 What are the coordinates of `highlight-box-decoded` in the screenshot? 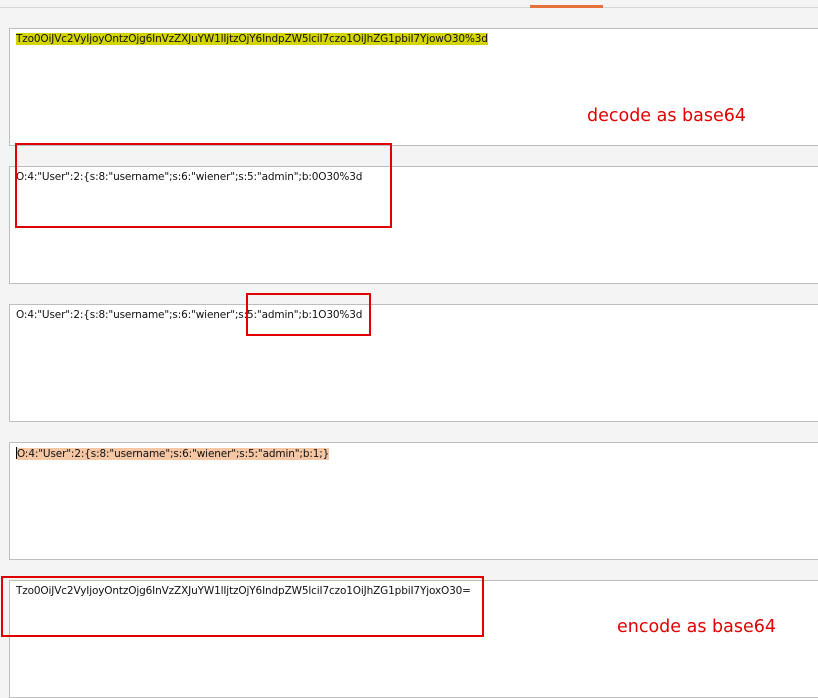 It's located at (203, 185).